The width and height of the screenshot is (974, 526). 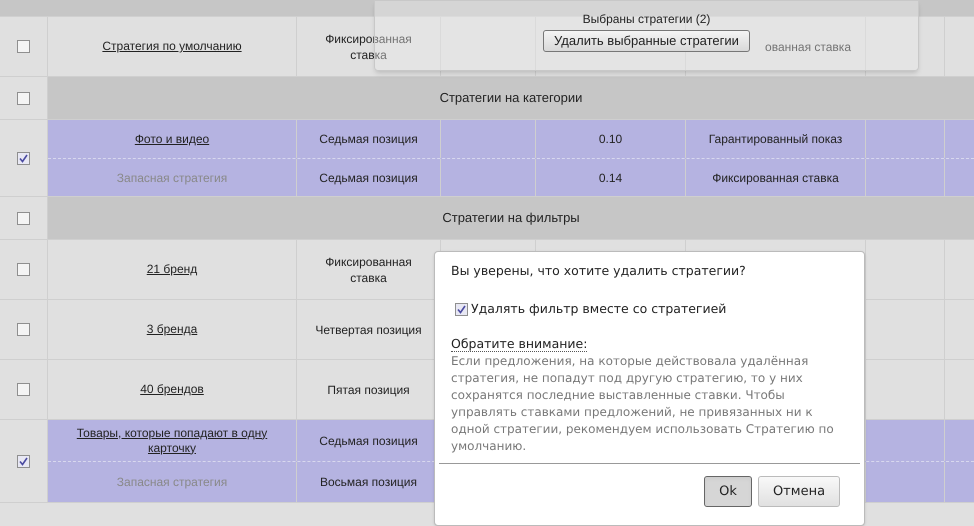 What do you see at coordinates (368, 482) in the screenshot?
I see `table-cell: Восьмая позиция` at bounding box center [368, 482].